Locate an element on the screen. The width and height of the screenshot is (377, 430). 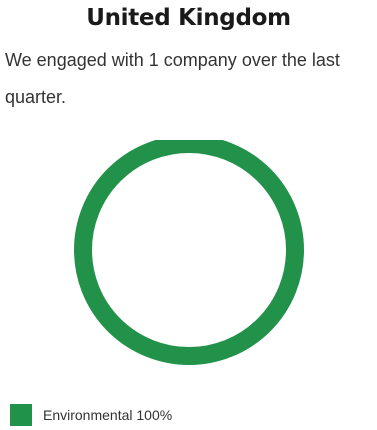
legend-swatch-environmental is located at coordinates (21, 415).